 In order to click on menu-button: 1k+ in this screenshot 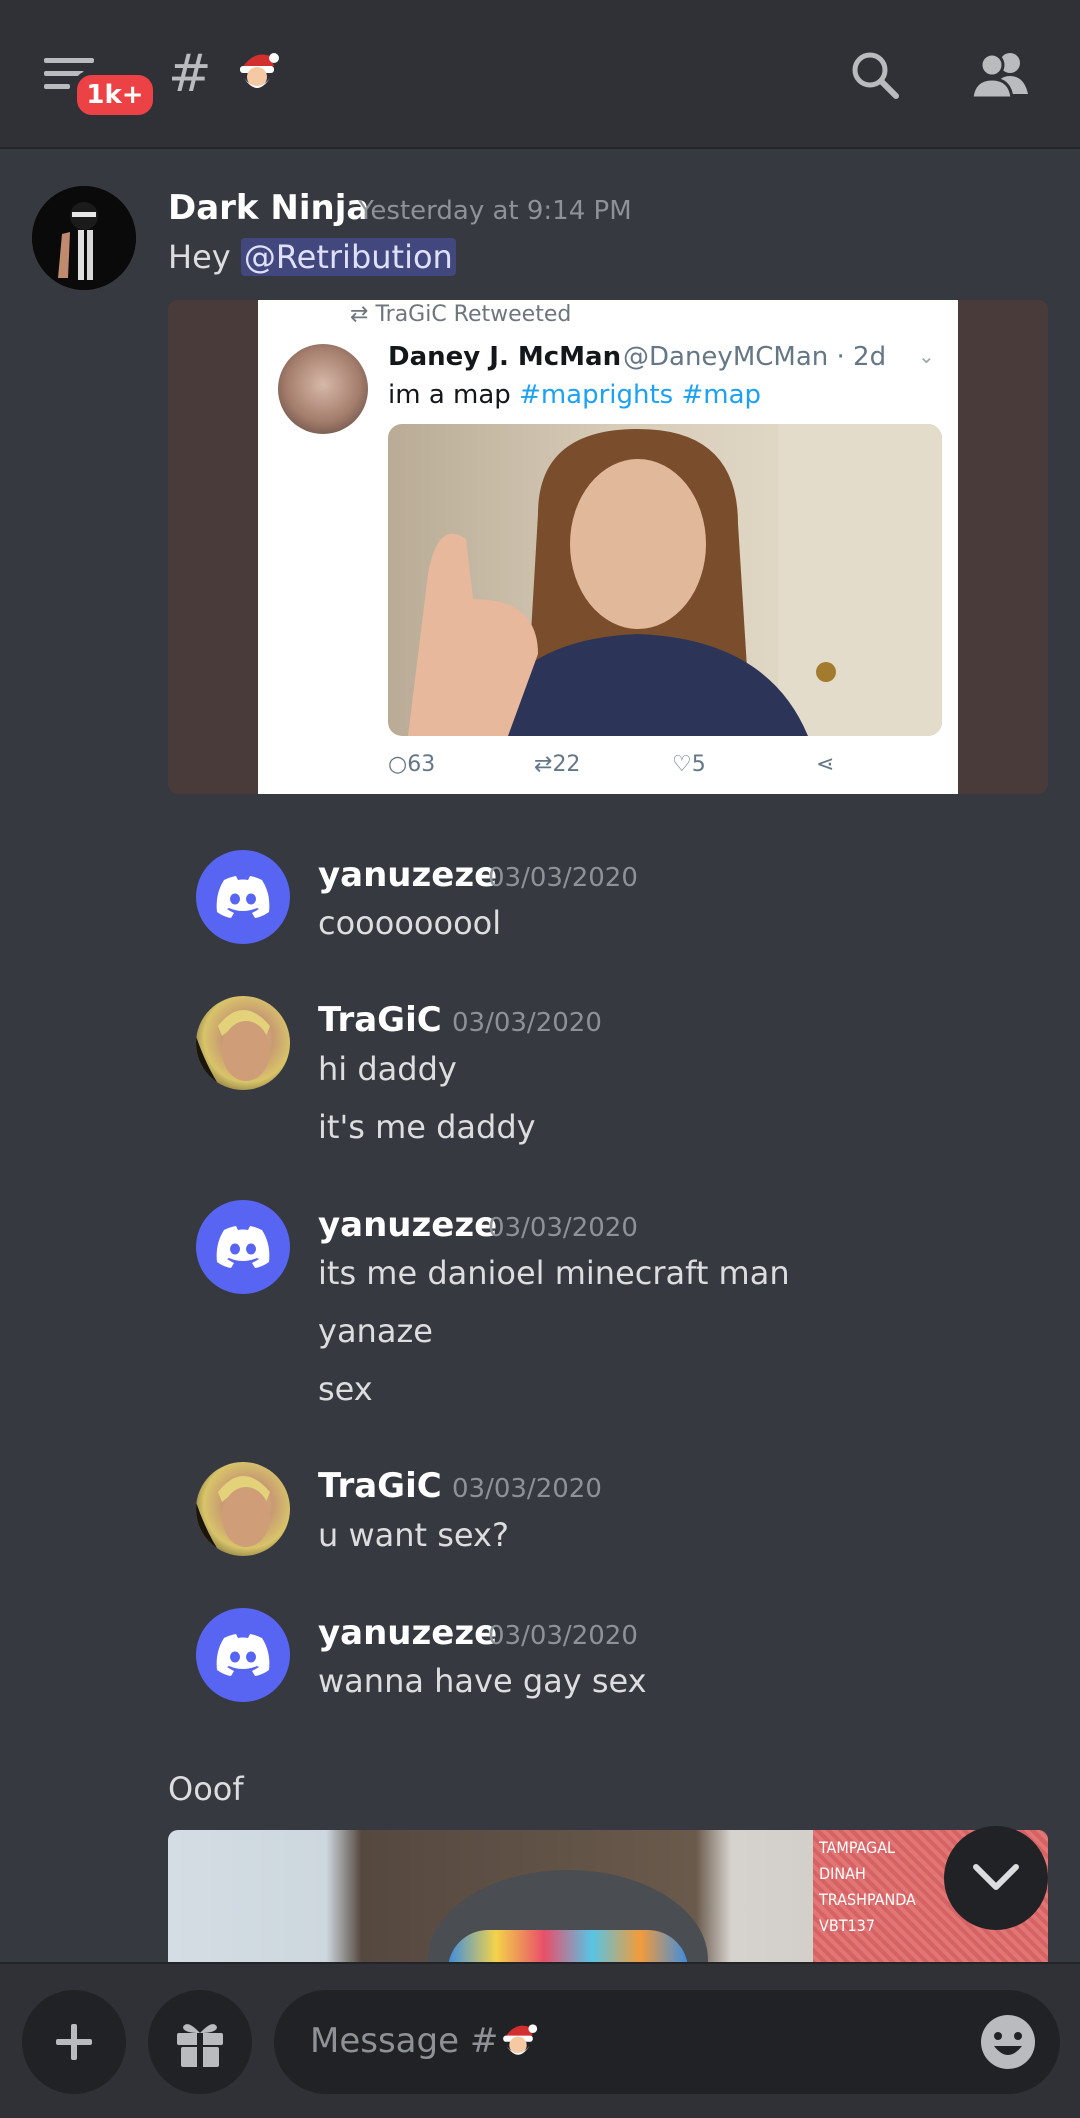, I will do `click(101, 85)`.